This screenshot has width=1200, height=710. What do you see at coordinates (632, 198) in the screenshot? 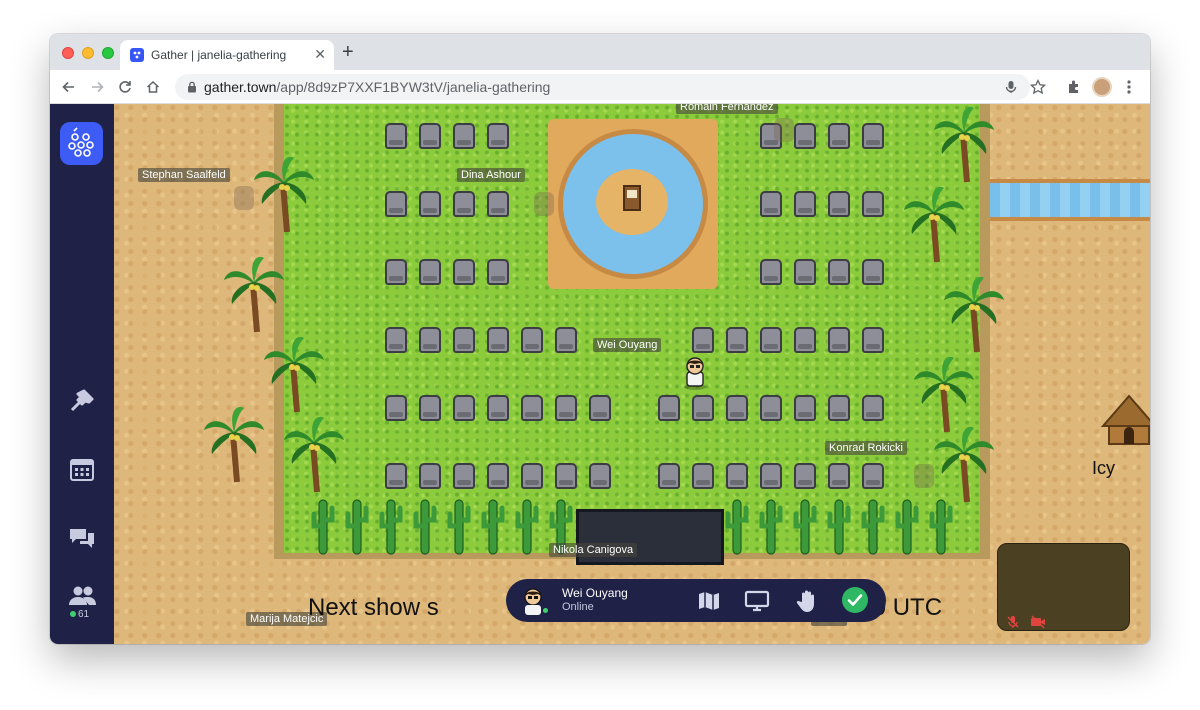
I see `signboard` at bounding box center [632, 198].